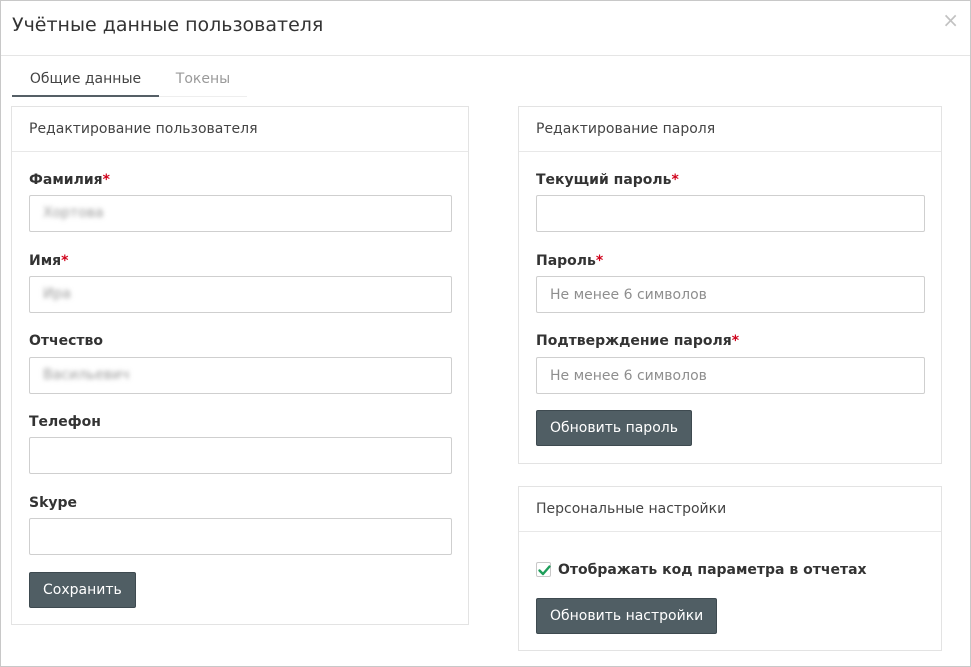 The width and height of the screenshot is (971, 667). Describe the element at coordinates (607, 180) in the screenshot. I see `current-password-label: Текущий пароль*` at that location.